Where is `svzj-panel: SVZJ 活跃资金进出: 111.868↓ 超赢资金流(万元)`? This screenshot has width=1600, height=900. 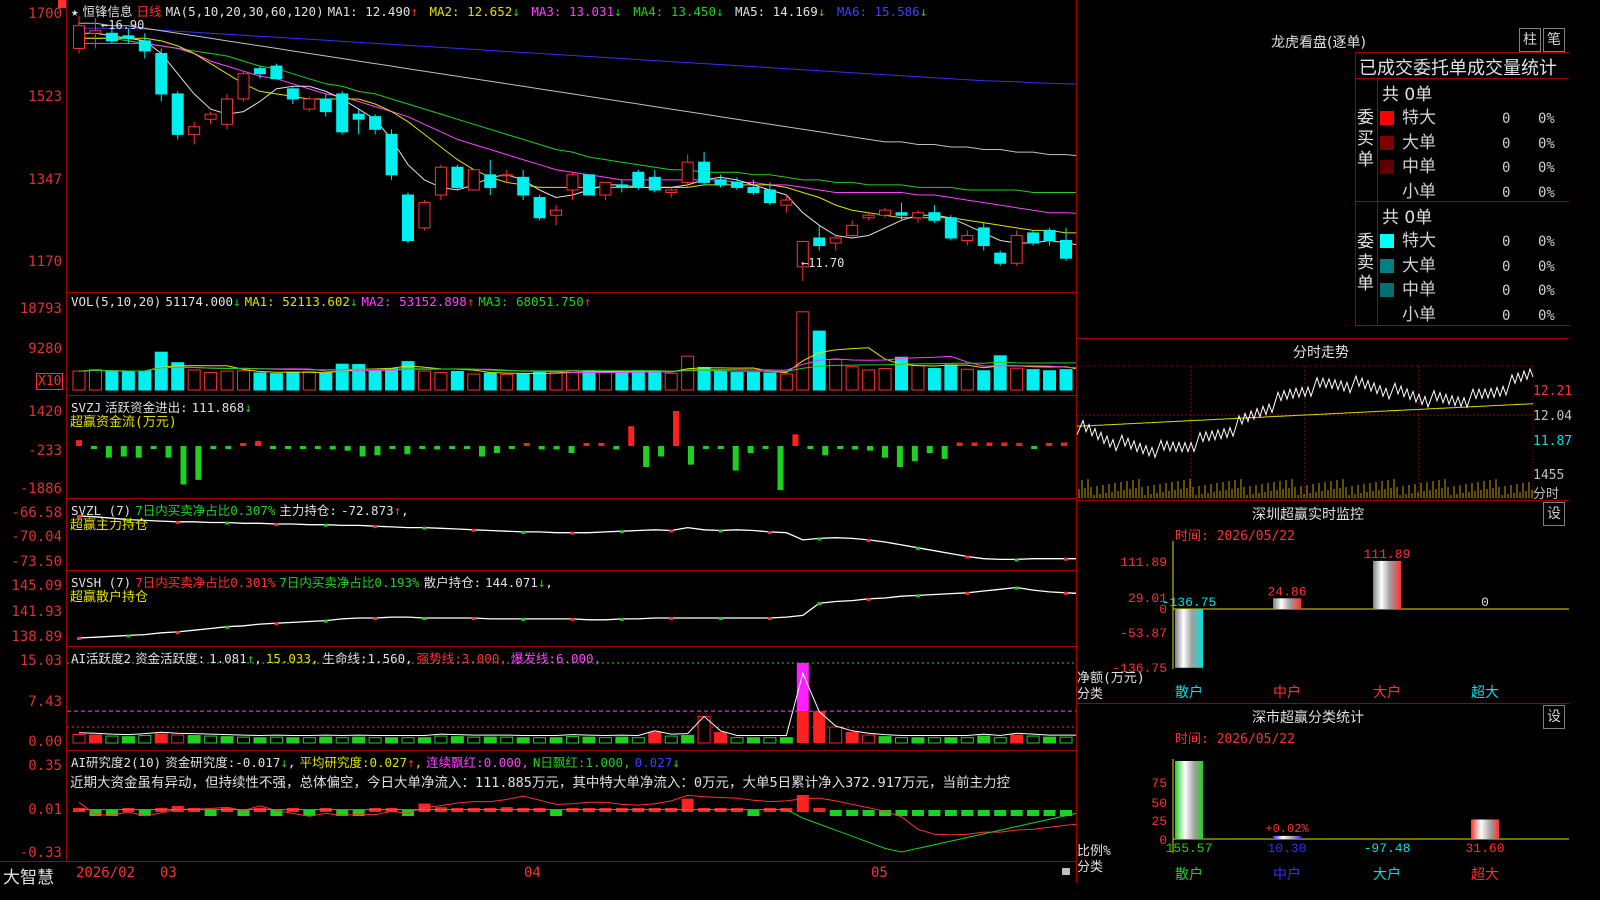
svzj-panel: SVZJ 活跃资金进出: 111.868↓ 超赢资金流(万元) is located at coordinates (571, 446).